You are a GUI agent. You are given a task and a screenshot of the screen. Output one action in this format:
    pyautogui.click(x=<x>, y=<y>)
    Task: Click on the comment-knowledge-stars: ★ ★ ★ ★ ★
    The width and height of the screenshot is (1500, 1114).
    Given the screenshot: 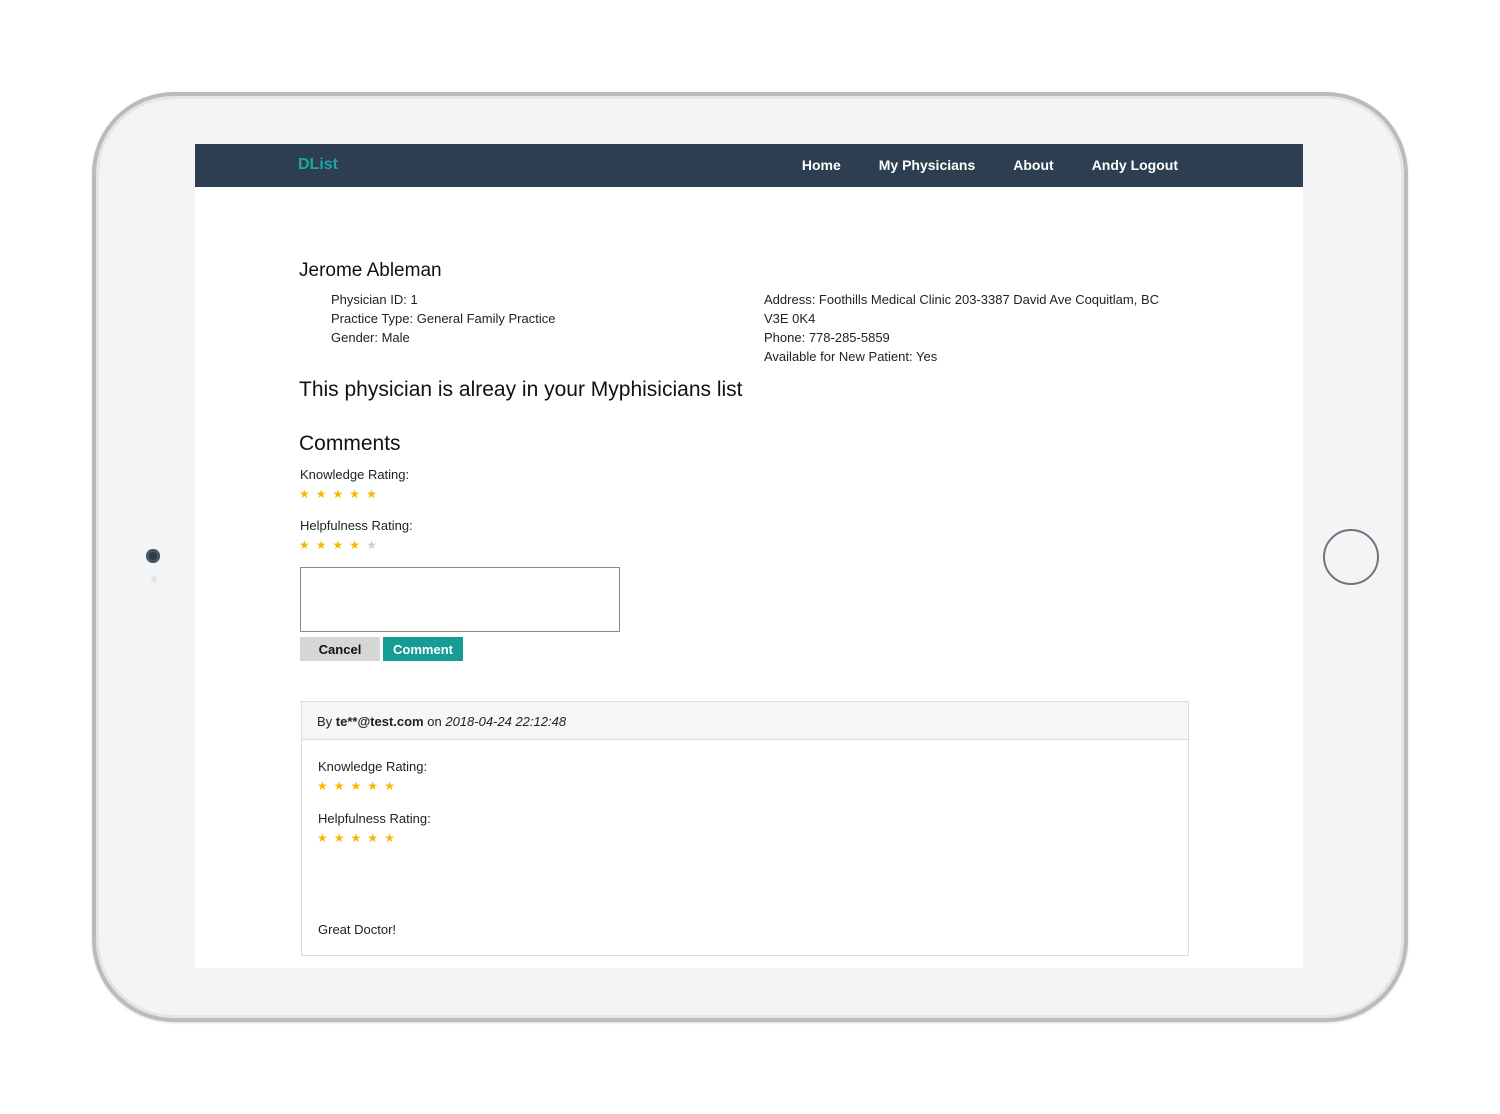 What is the action you would take?
    pyautogui.click(x=356, y=786)
    